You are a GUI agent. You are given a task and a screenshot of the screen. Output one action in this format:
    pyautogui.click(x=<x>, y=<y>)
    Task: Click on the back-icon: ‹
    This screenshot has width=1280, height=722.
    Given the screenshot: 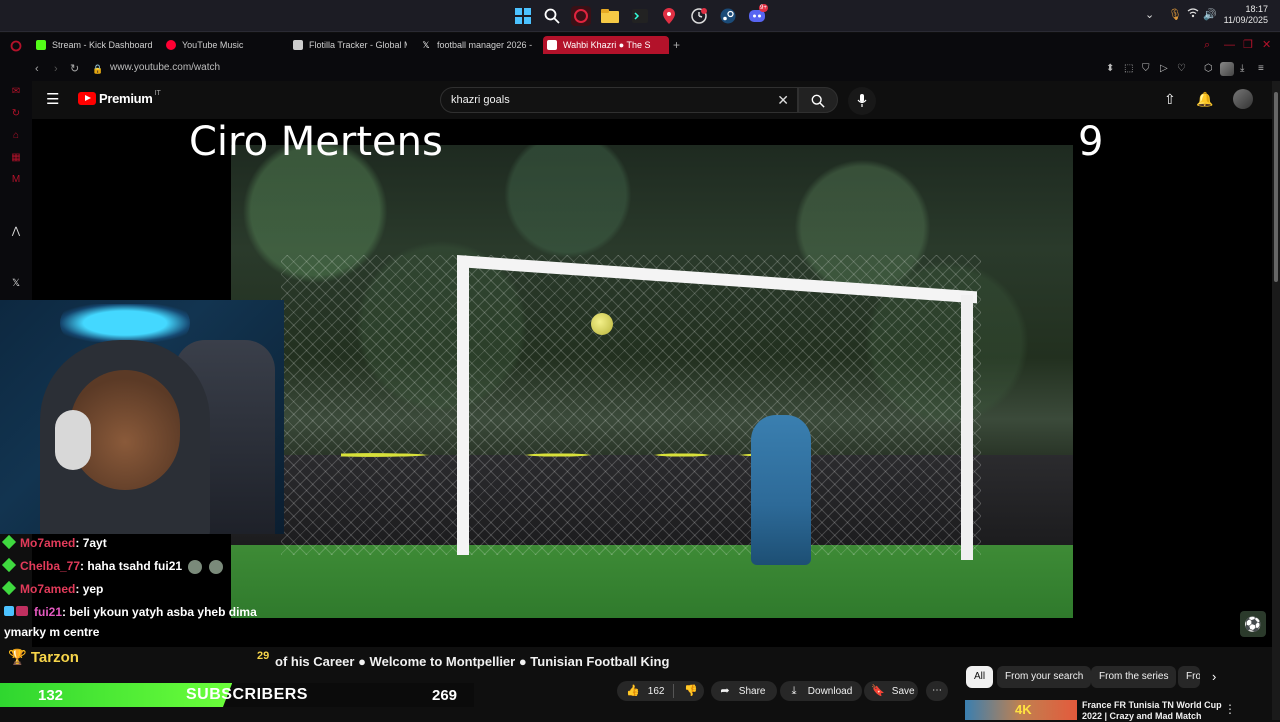 What is the action you would take?
    pyautogui.click(x=37, y=69)
    